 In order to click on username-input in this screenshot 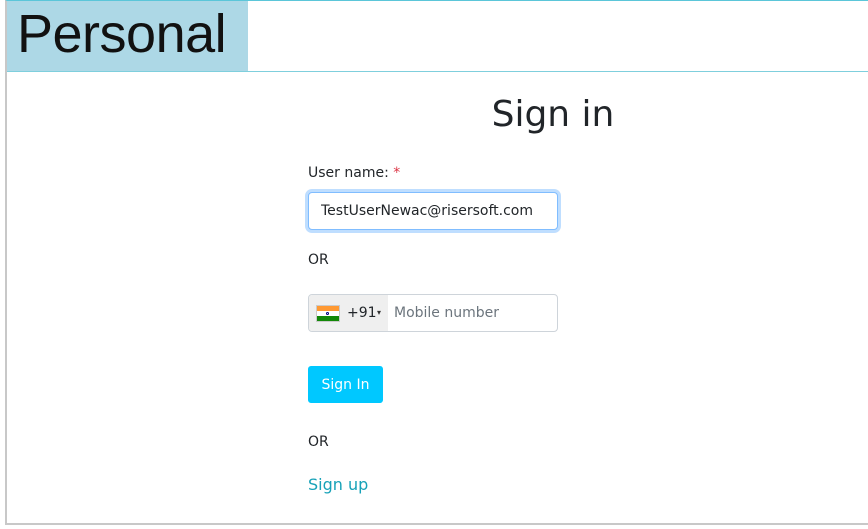, I will do `click(433, 211)`.